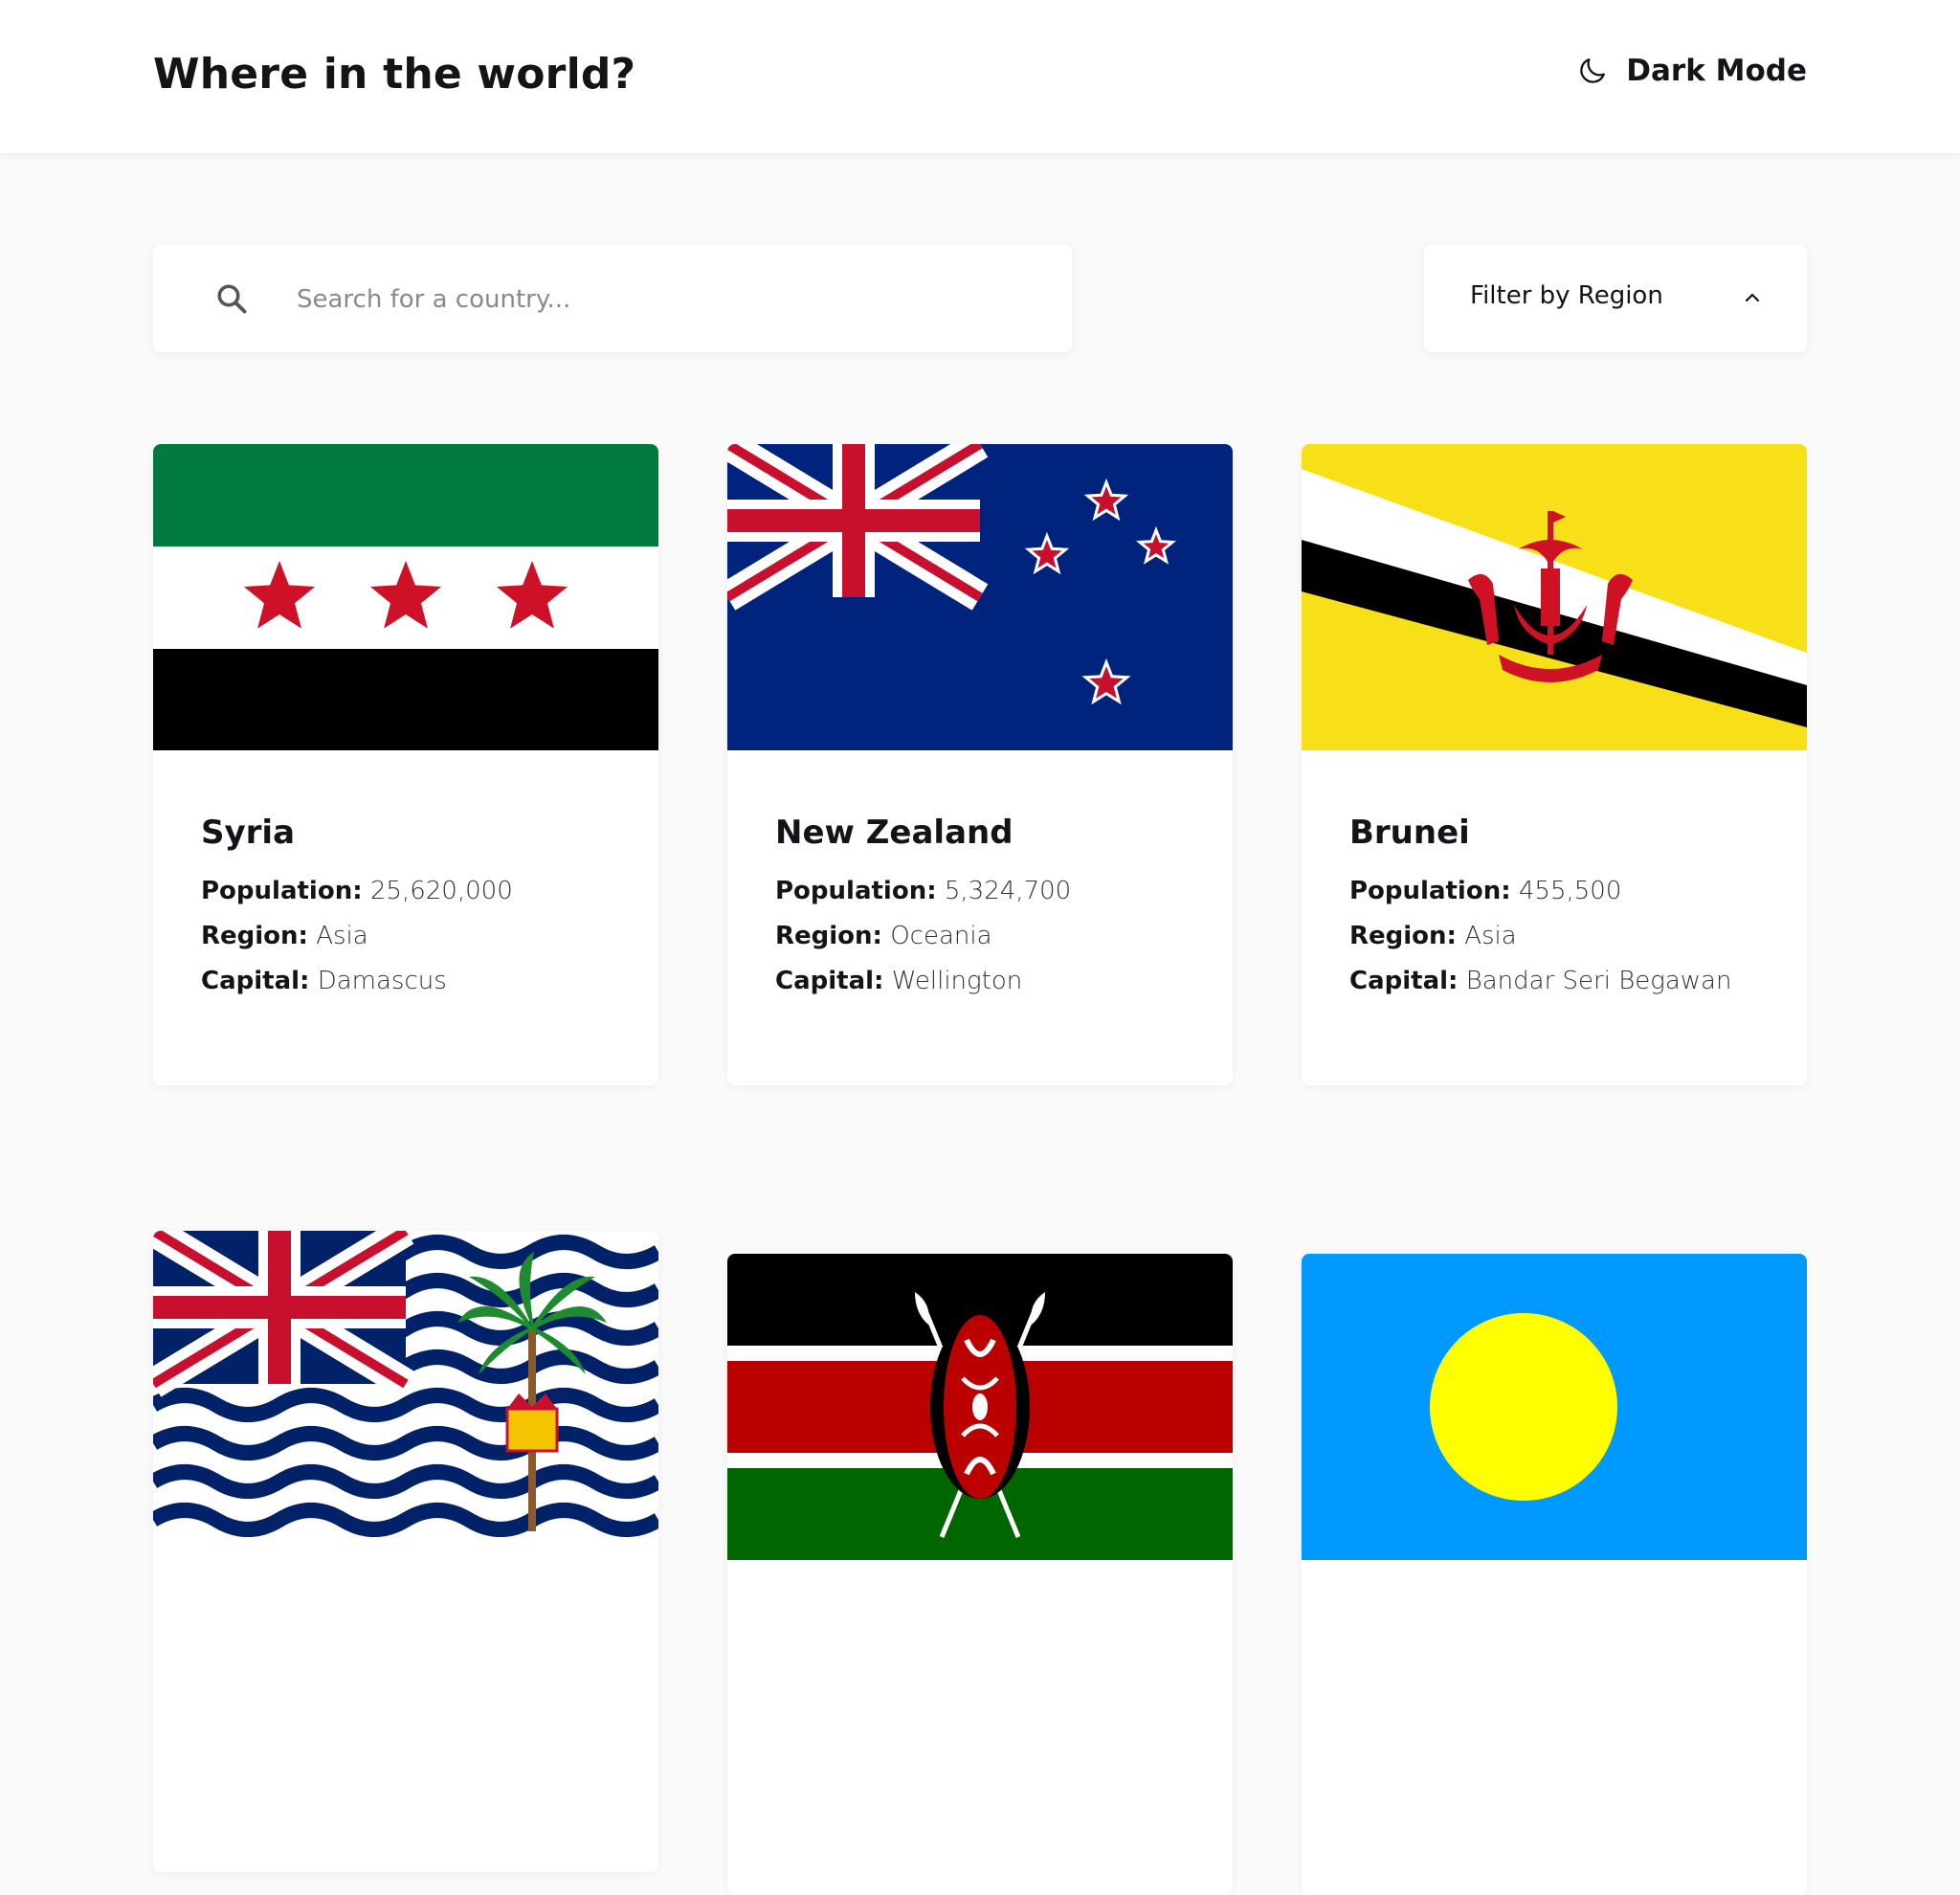 The width and height of the screenshot is (1960, 1895). I want to click on region-value: Oceania, so click(941, 936).